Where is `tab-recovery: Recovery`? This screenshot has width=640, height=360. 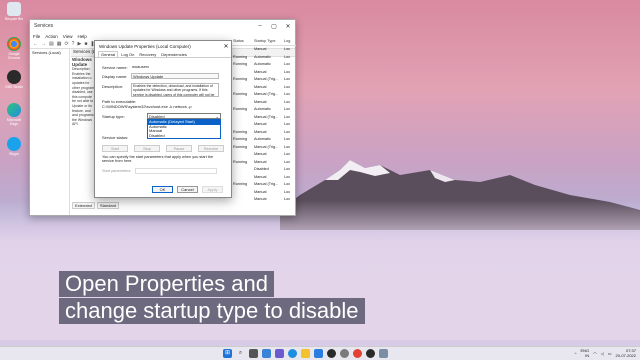
tab-recovery: Recovery is located at coordinates (147, 54).